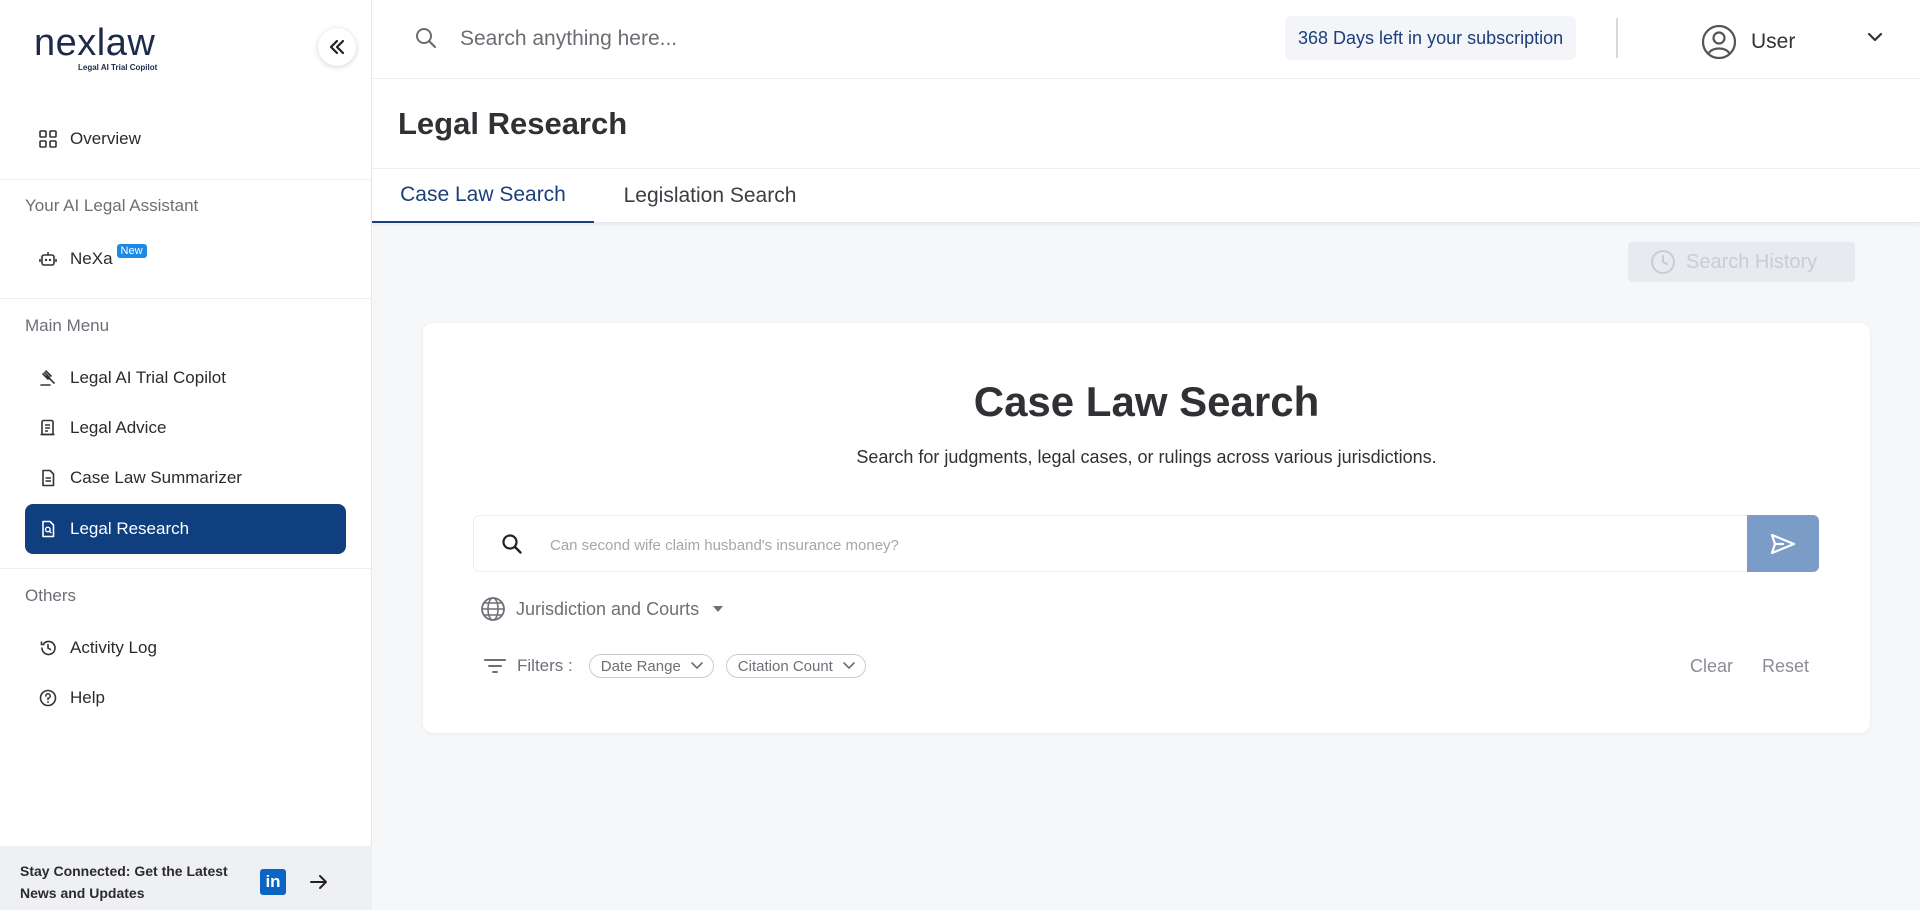 Image resolution: width=1920 pixels, height=910 pixels. What do you see at coordinates (67, 325) in the screenshot?
I see `section-label-main: Main Menu` at bounding box center [67, 325].